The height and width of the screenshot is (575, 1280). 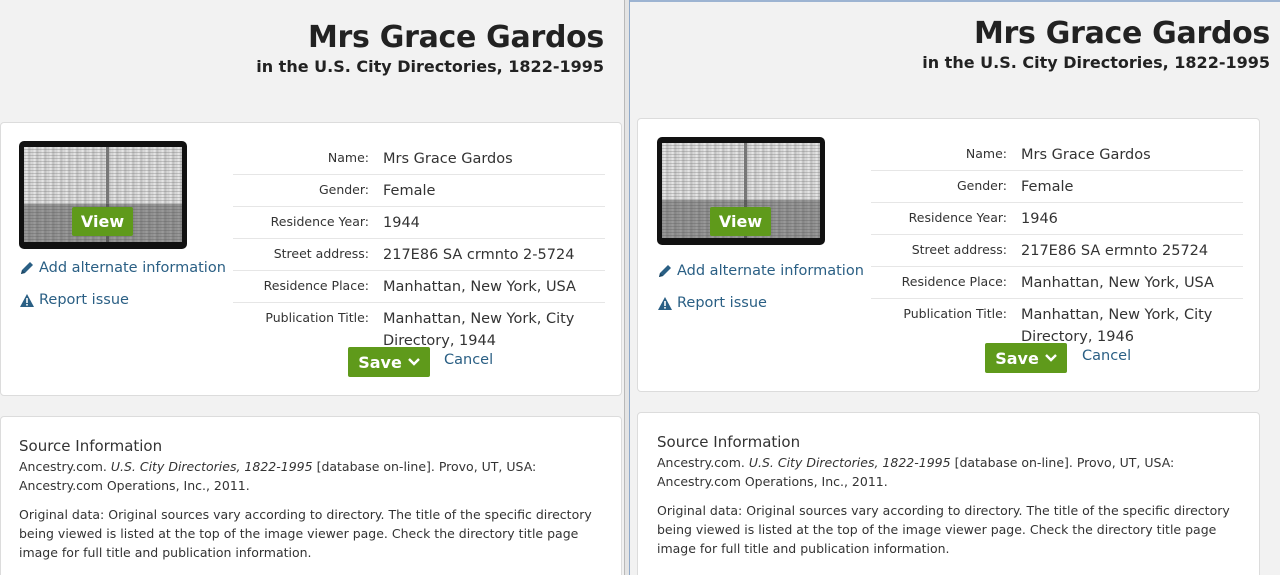 I want to click on fact-value: 1944, so click(x=401, y=223).